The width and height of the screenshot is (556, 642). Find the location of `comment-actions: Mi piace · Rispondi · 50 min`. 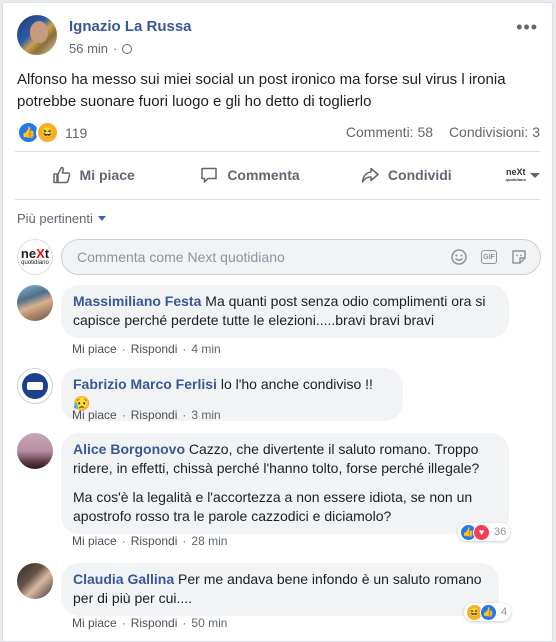

comment-actions: Mi piace · Rispondi · 50 min is located at coordinates (150, 623).